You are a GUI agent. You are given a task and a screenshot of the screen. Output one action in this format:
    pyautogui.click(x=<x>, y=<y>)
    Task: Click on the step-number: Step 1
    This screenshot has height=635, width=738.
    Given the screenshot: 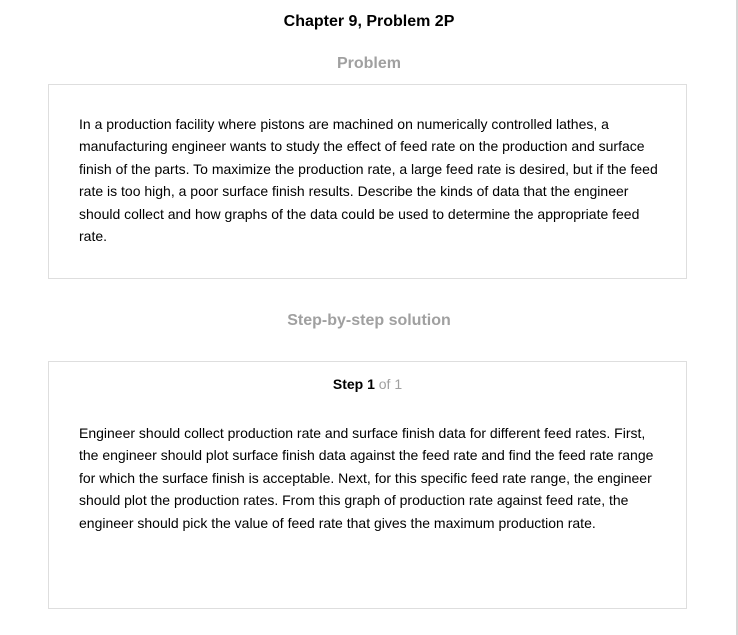 What is the action you would take?
    pyautogui.click(x=353, y=384)
    